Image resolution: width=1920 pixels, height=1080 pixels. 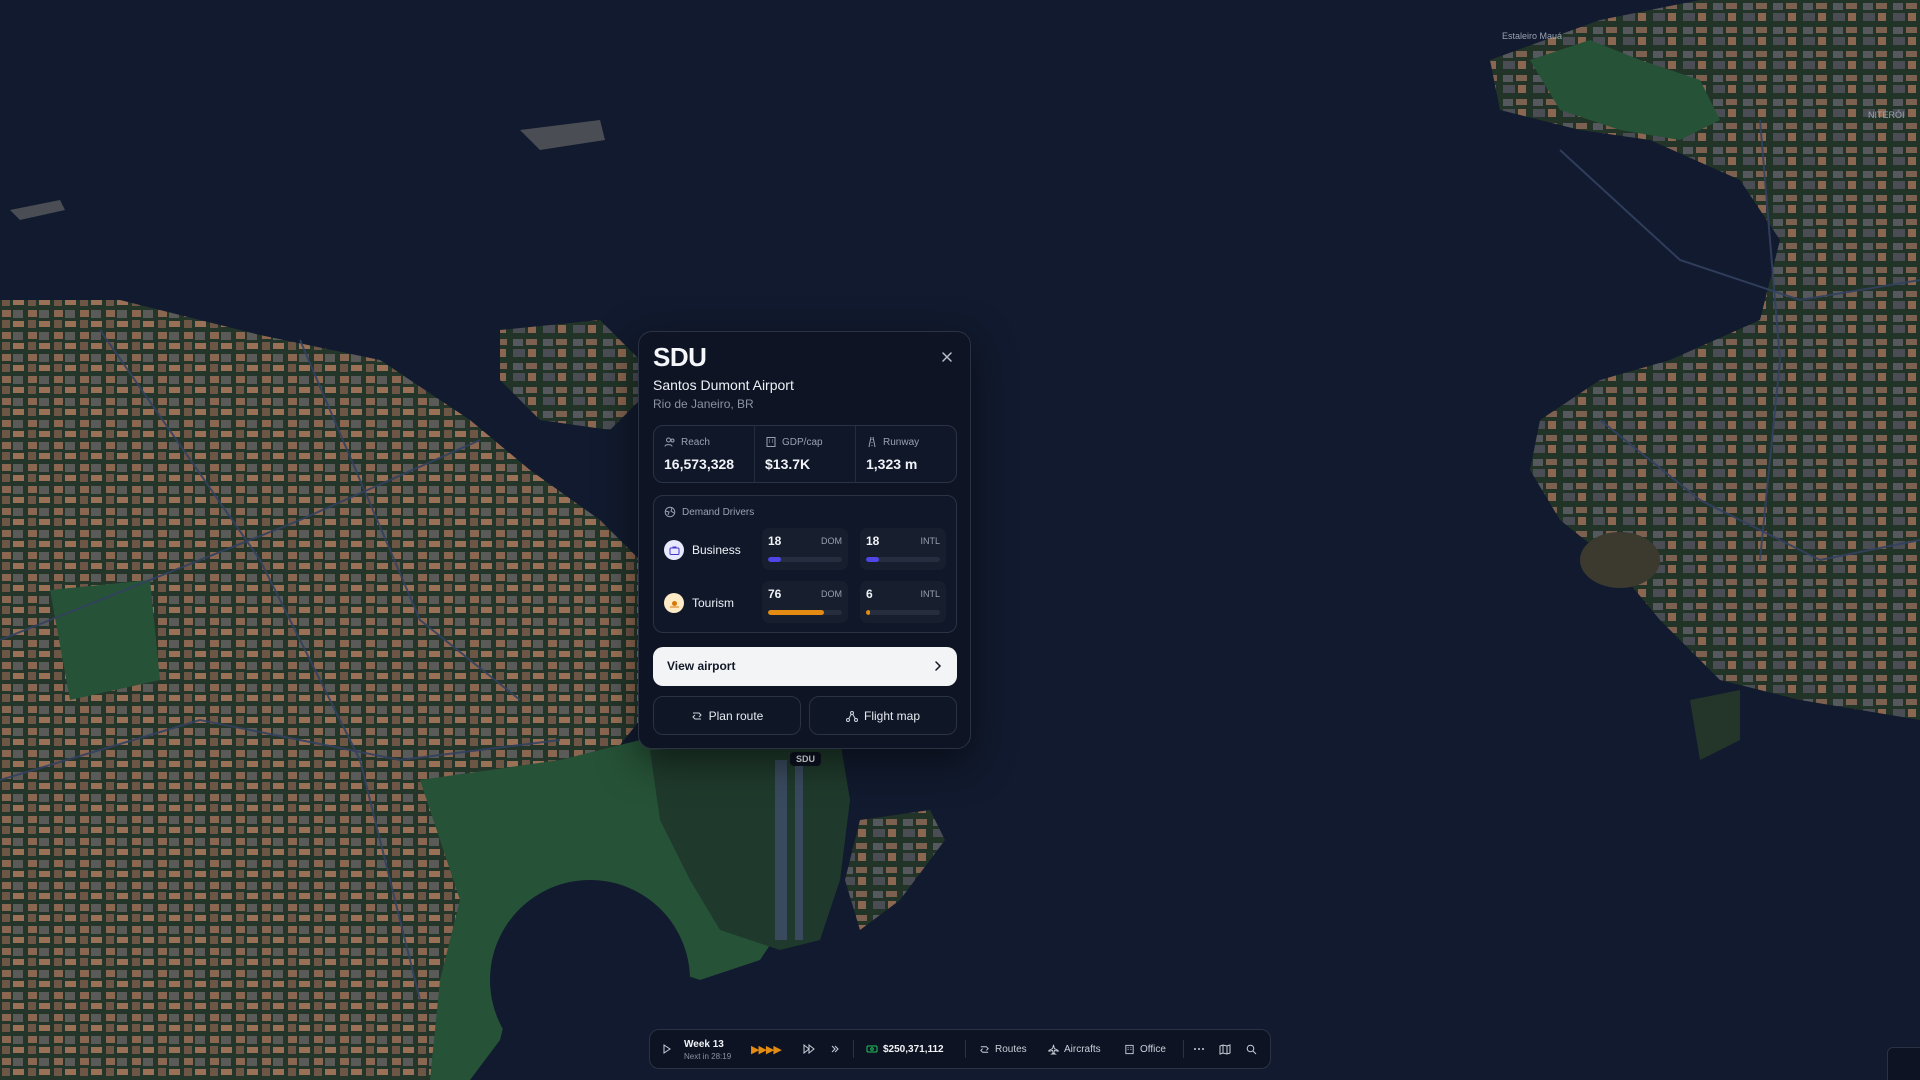 What do you see at coordinates (872, 442) in the screenshot?
I see `runway-icon` at bounding box center [872, 442].